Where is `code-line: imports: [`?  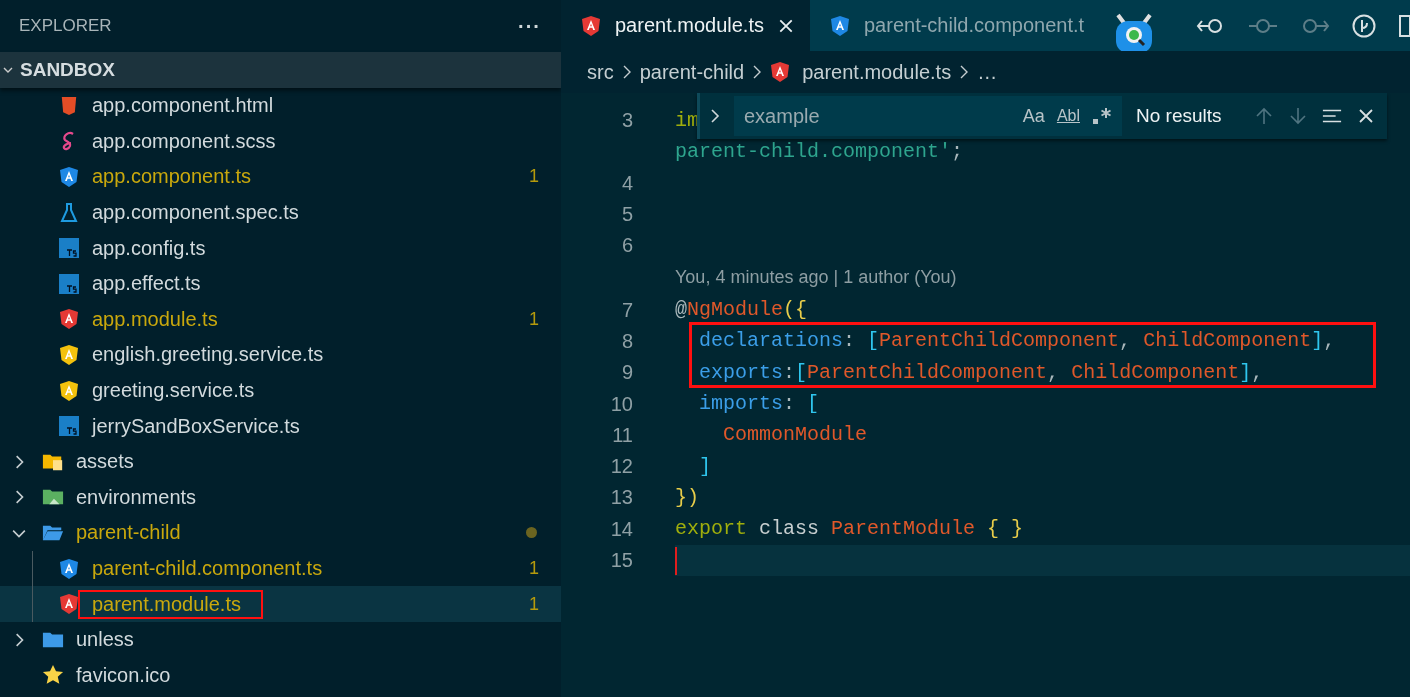 code-line: imports: [ is located at coordinates (759, 404).